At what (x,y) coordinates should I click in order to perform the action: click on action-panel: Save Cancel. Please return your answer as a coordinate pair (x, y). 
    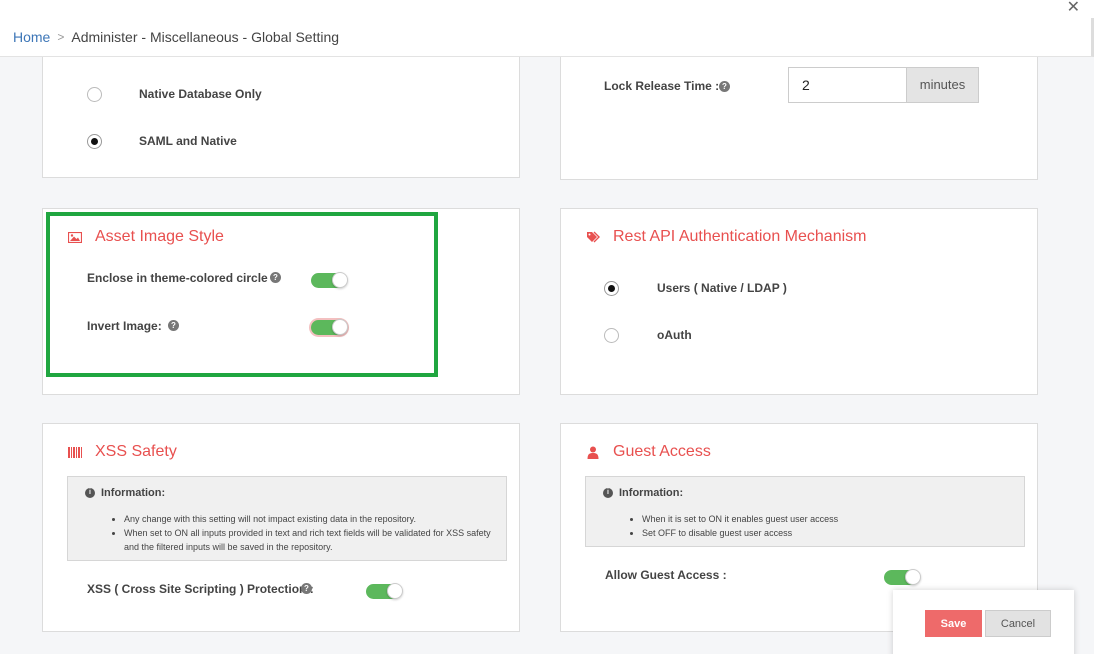
    Looking at the image, I should click on (983, 622).